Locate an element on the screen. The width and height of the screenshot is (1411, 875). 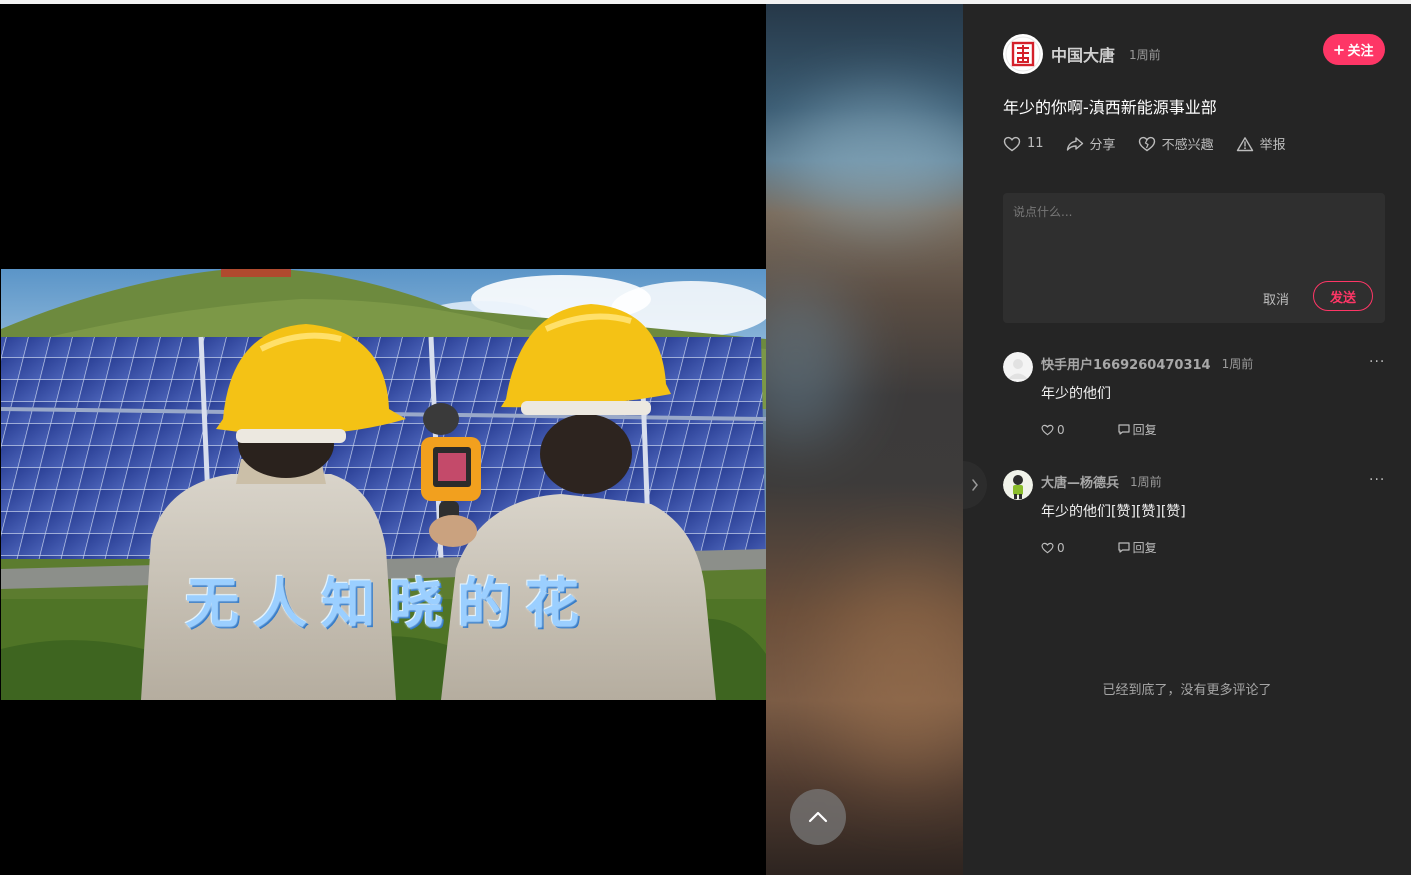
author-avatar is located at coordinates (1023, 54).